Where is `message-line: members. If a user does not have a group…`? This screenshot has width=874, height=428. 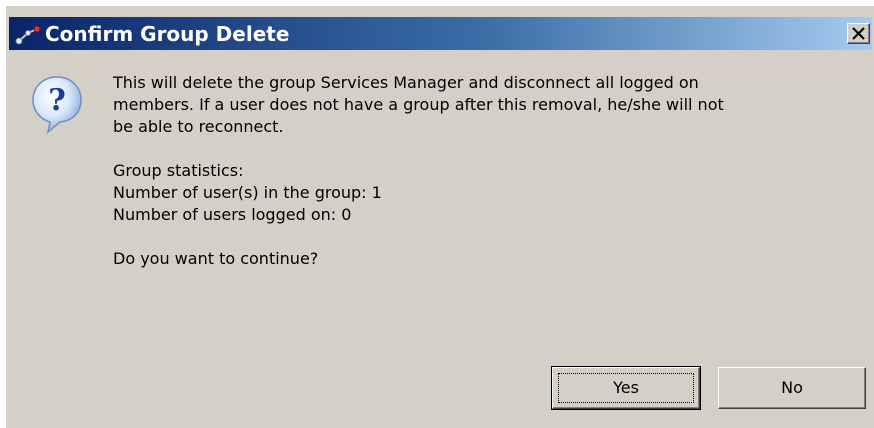 message-line: members. If a user does not have a group… is located at coordinates (418, 104).